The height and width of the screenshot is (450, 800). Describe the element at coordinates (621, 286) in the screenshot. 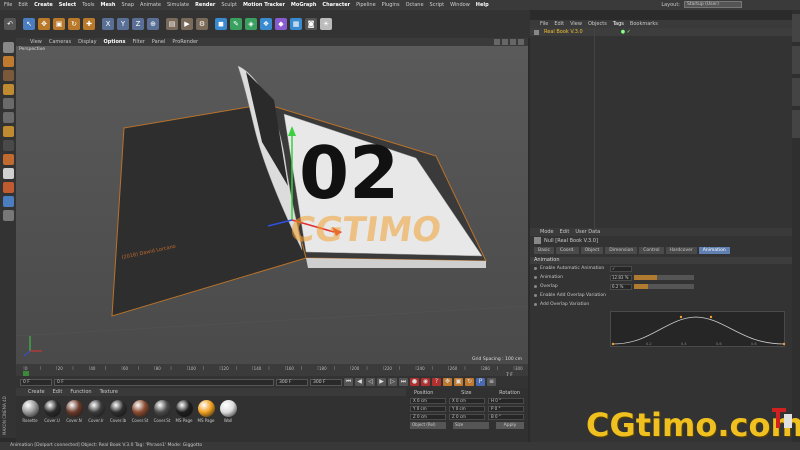

I see `property-value: 6.2 %` at that location.